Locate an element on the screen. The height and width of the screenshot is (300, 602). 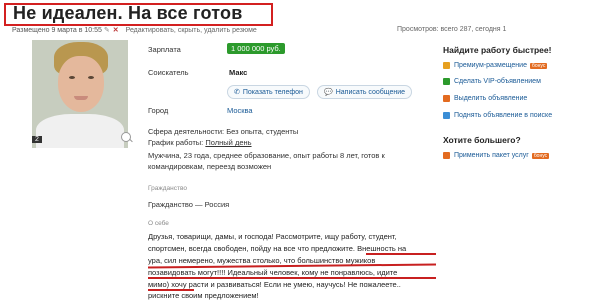
salary-value: 1 000 000 руб. is located at coordinates (256, 48).